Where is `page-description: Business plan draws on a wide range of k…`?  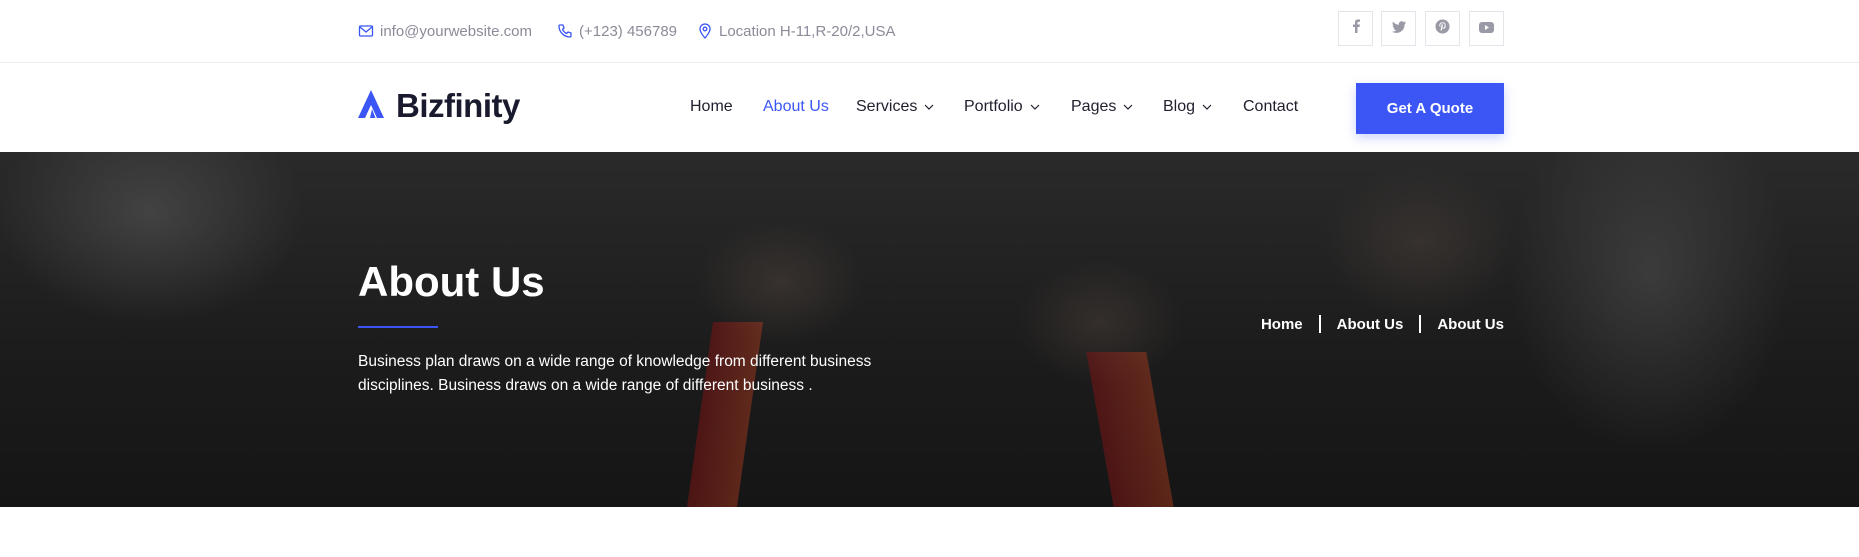 page-description: Business plan draws on a wide range of k… is located at coordinates (615, 373).